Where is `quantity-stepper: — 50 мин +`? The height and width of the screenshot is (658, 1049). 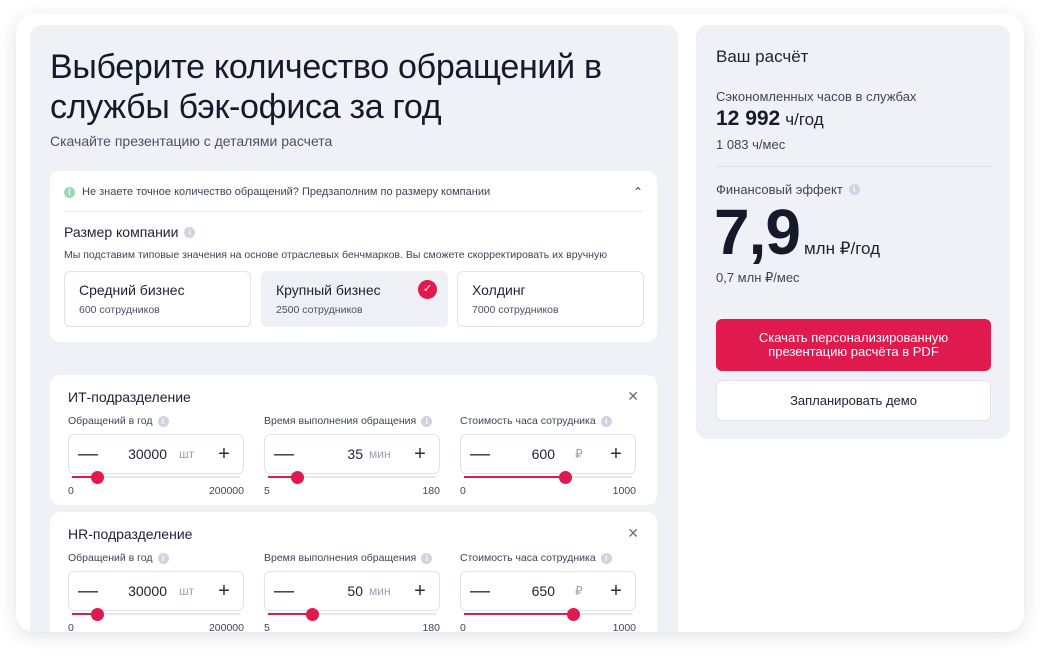 quantity-stepper: — 50 мин + is located at coordinates (352, 591).